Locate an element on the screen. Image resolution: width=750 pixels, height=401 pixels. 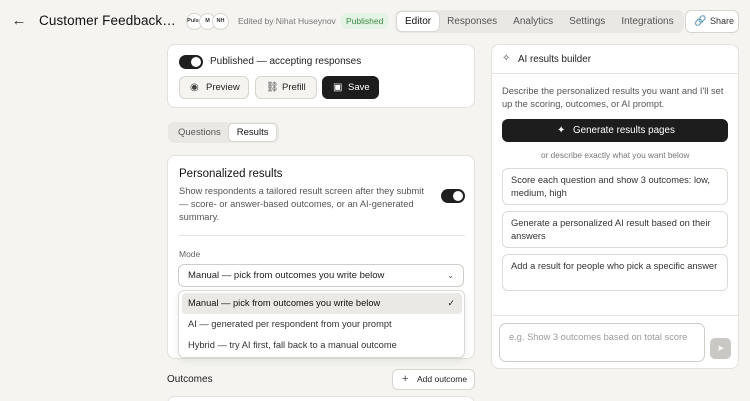
link-icon: 🔗 is located at coordinates (700, 21).